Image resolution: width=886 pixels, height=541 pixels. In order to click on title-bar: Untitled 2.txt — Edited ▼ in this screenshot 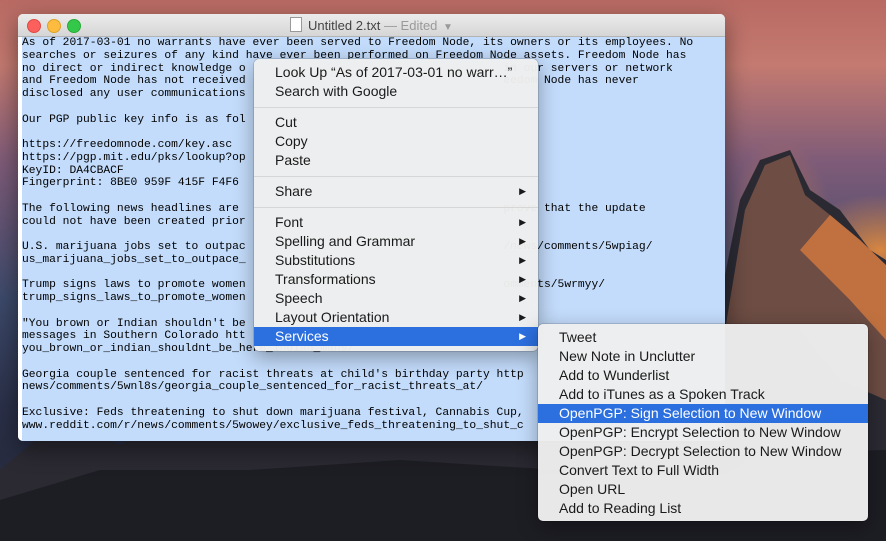, I will do `click(371, 25)`.